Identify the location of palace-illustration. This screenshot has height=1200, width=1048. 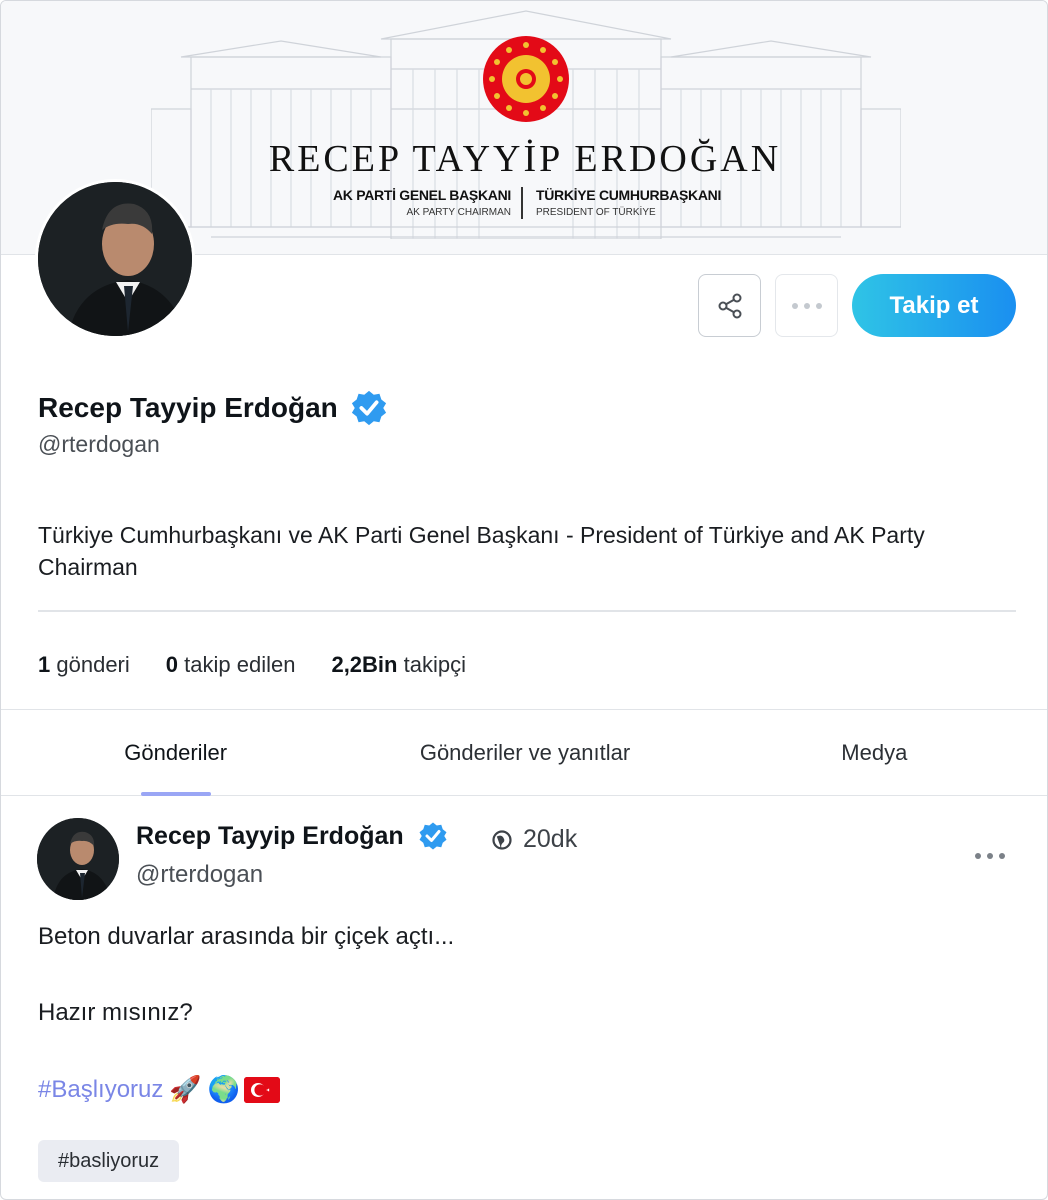
(526, 124).